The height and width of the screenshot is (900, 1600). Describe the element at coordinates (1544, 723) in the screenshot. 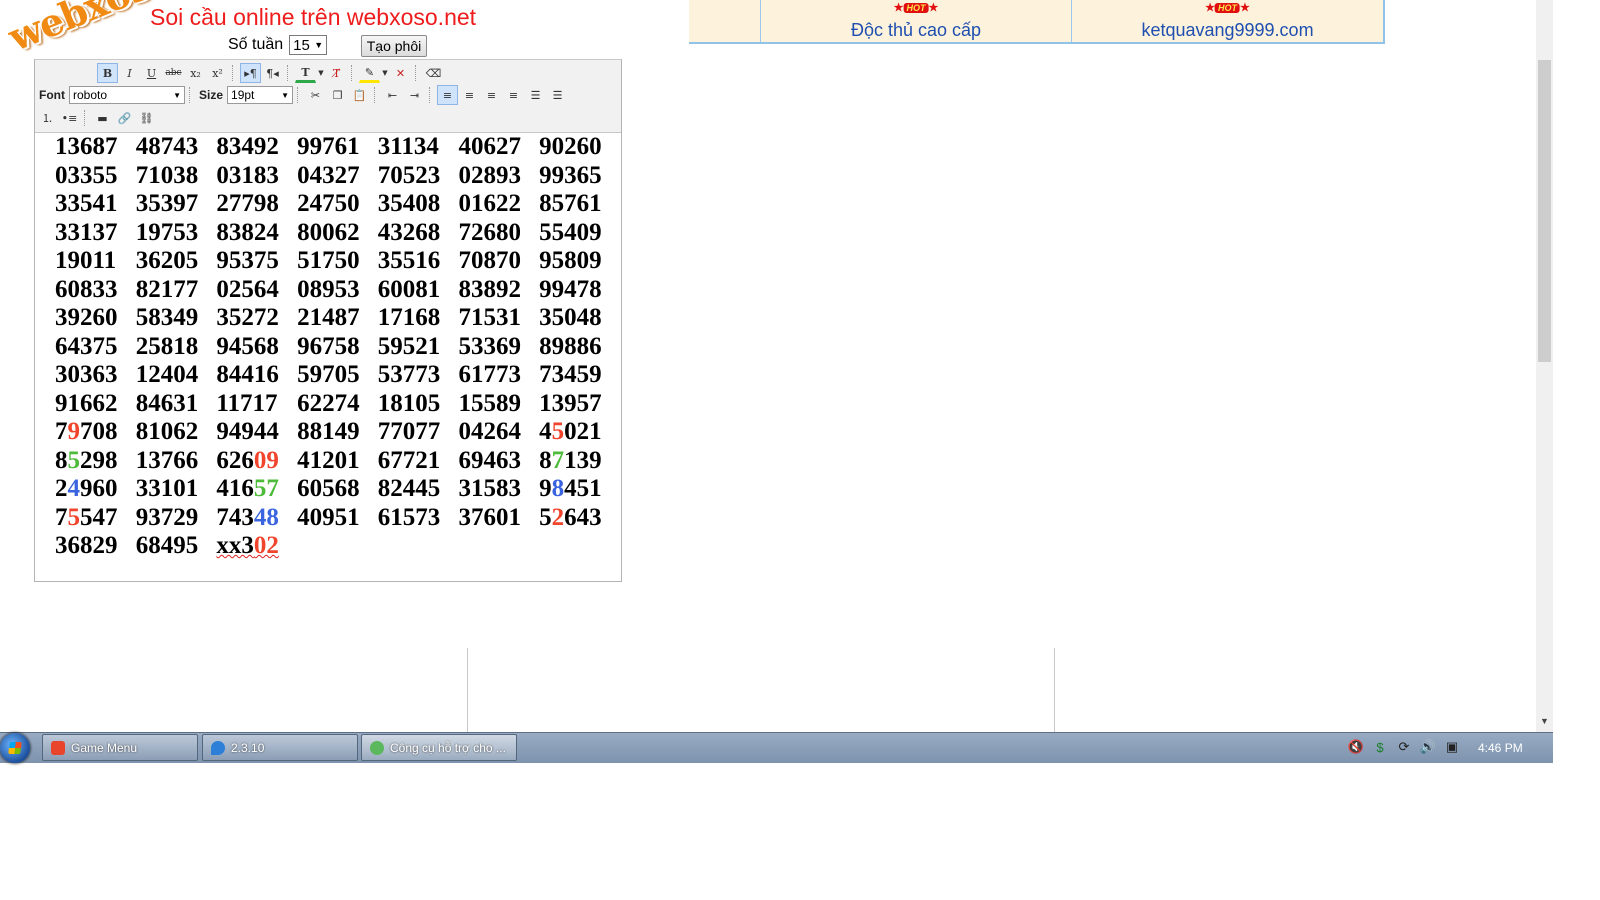

I see `scroll-down-arrow-icon: ▼` at that location.